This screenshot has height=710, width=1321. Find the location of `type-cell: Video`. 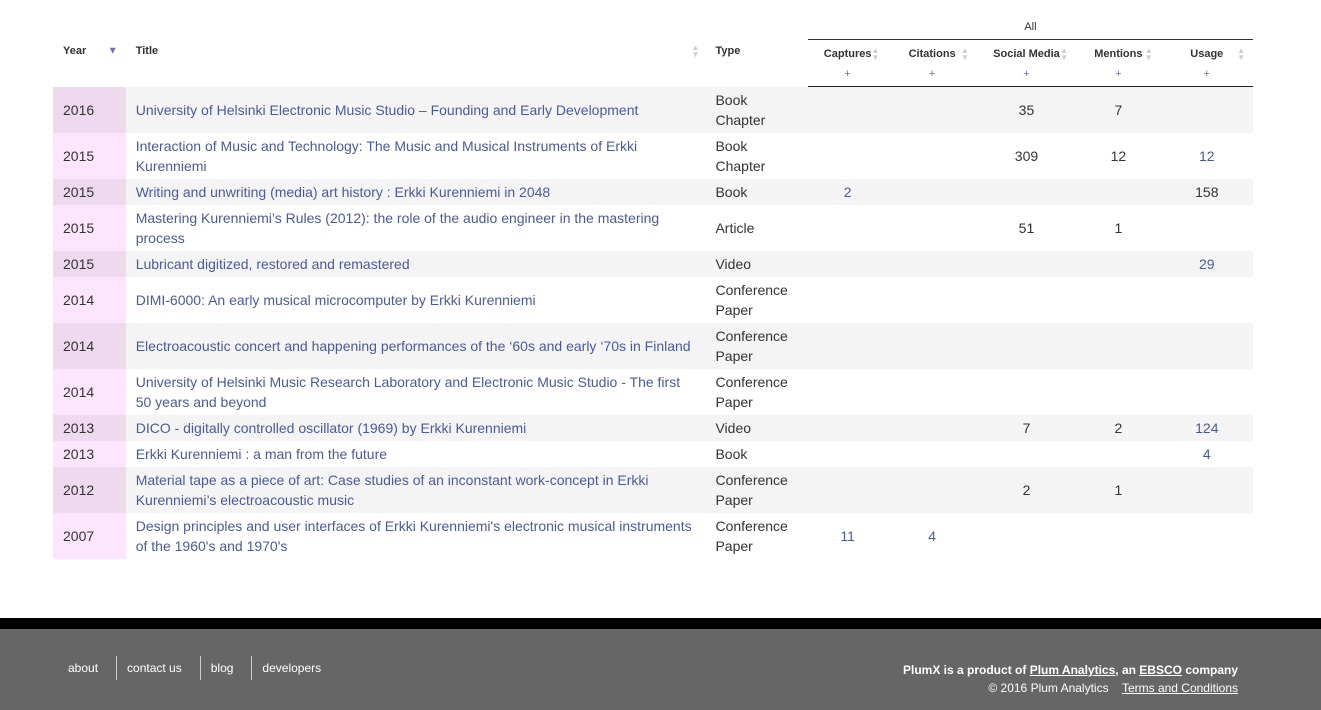

type-cell: Video is located at coordinates (733, 428).